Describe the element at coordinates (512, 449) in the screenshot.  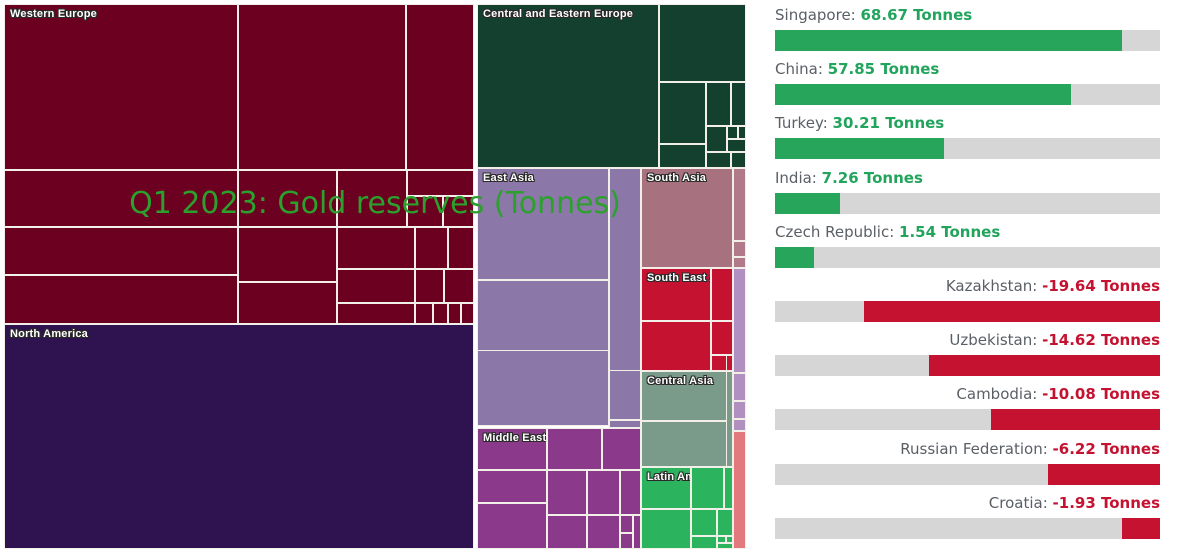
I see `treemap-cell-middle-east-north-africa: Middle East & North Africa` at that location.